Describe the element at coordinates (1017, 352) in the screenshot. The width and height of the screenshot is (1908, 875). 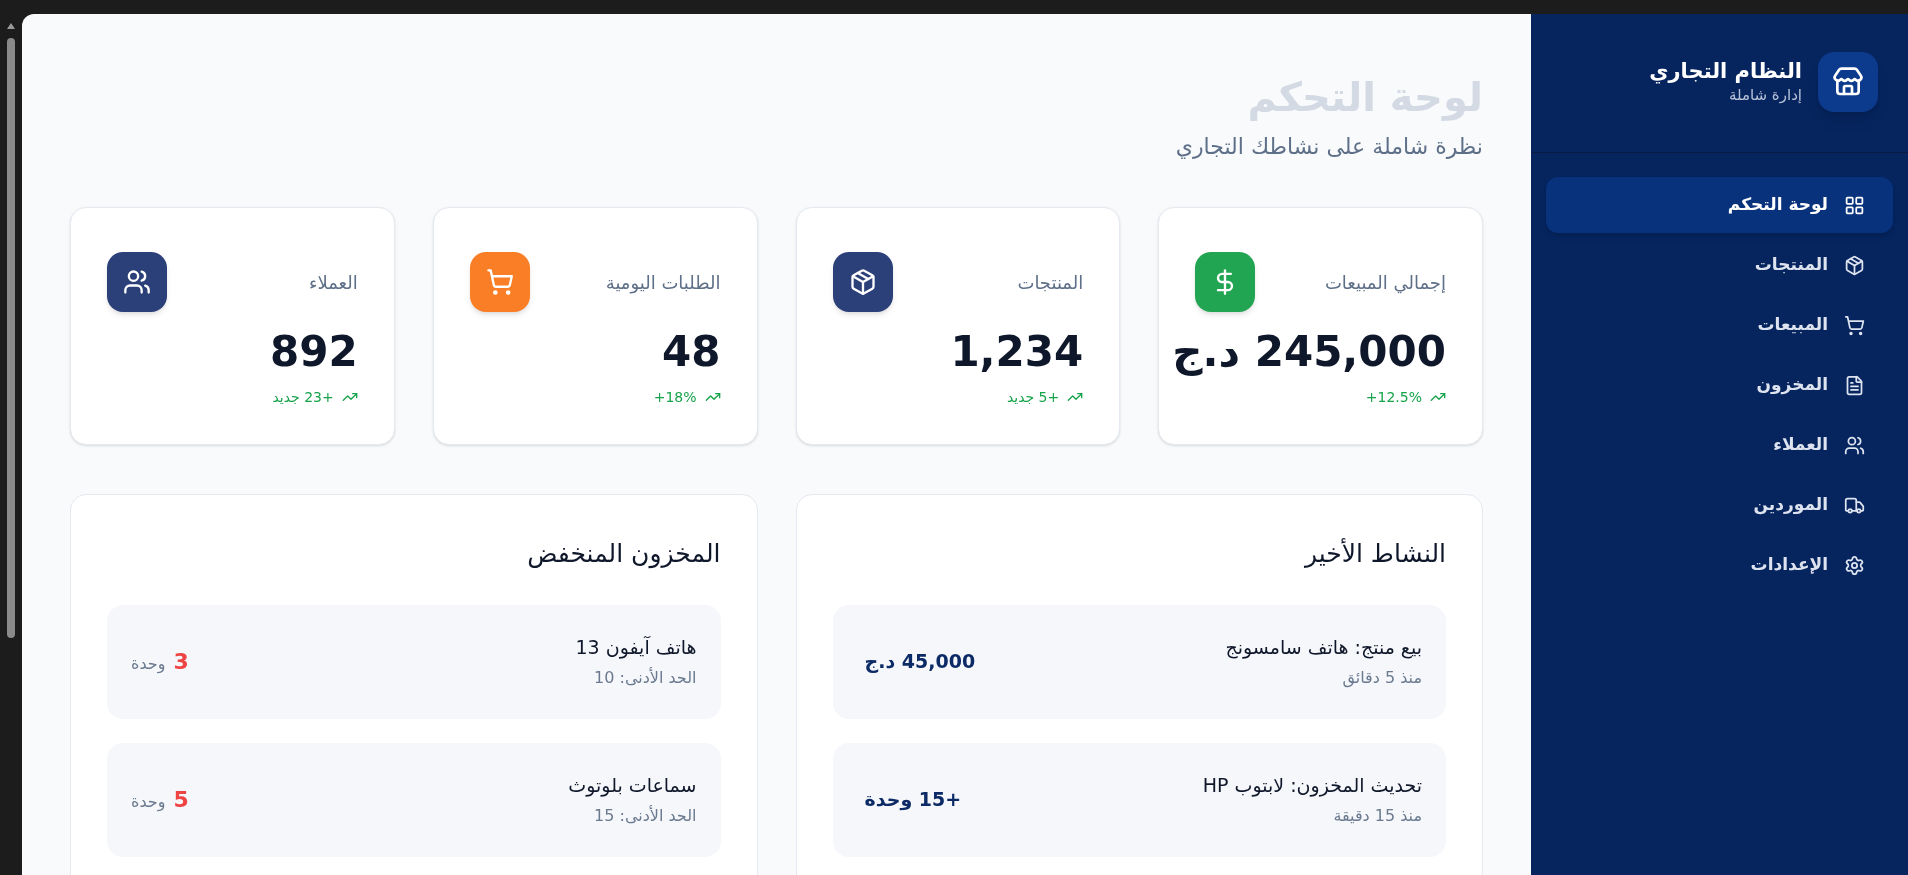
I see `stat-value: 1,234` at that location.